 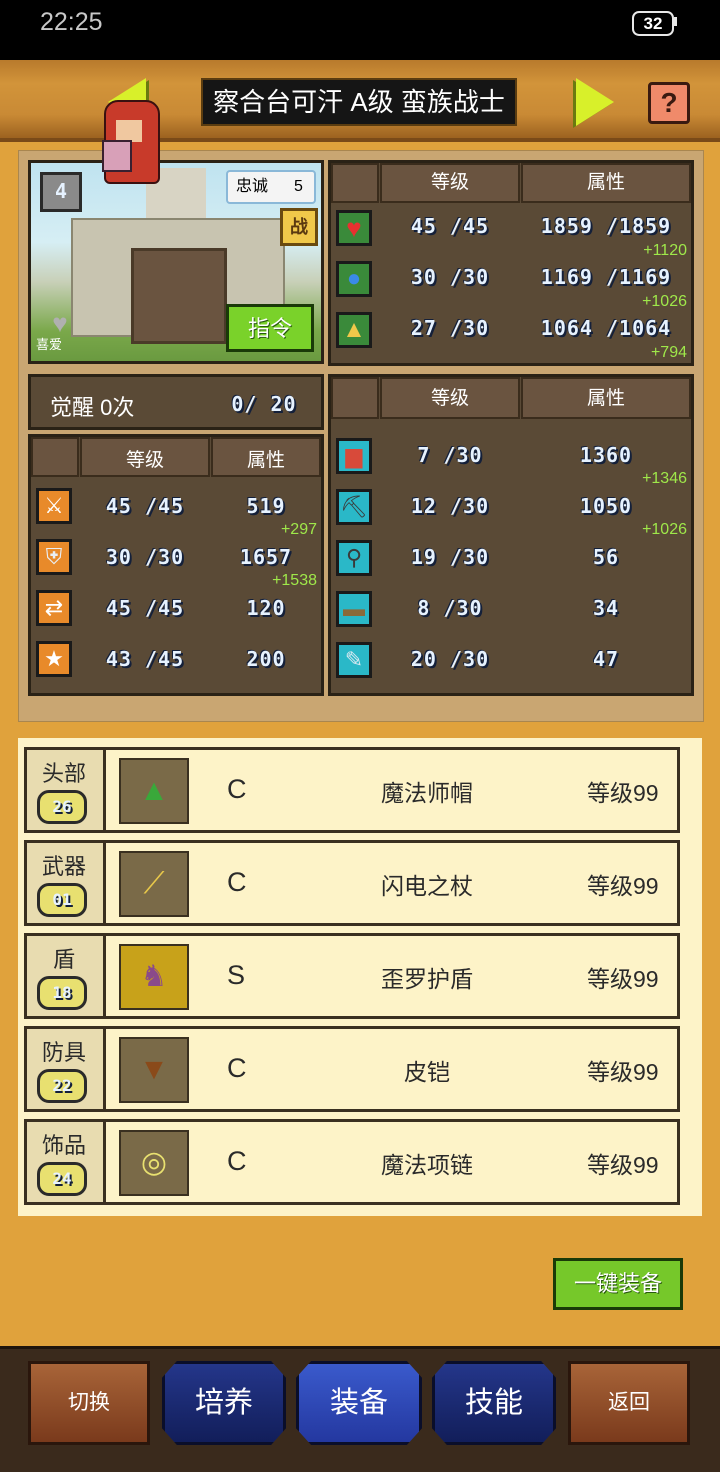 What do you see at coordinates (117, 156) in the screenshot?
I see `pet-sprite` at bounding box center [117, 156].